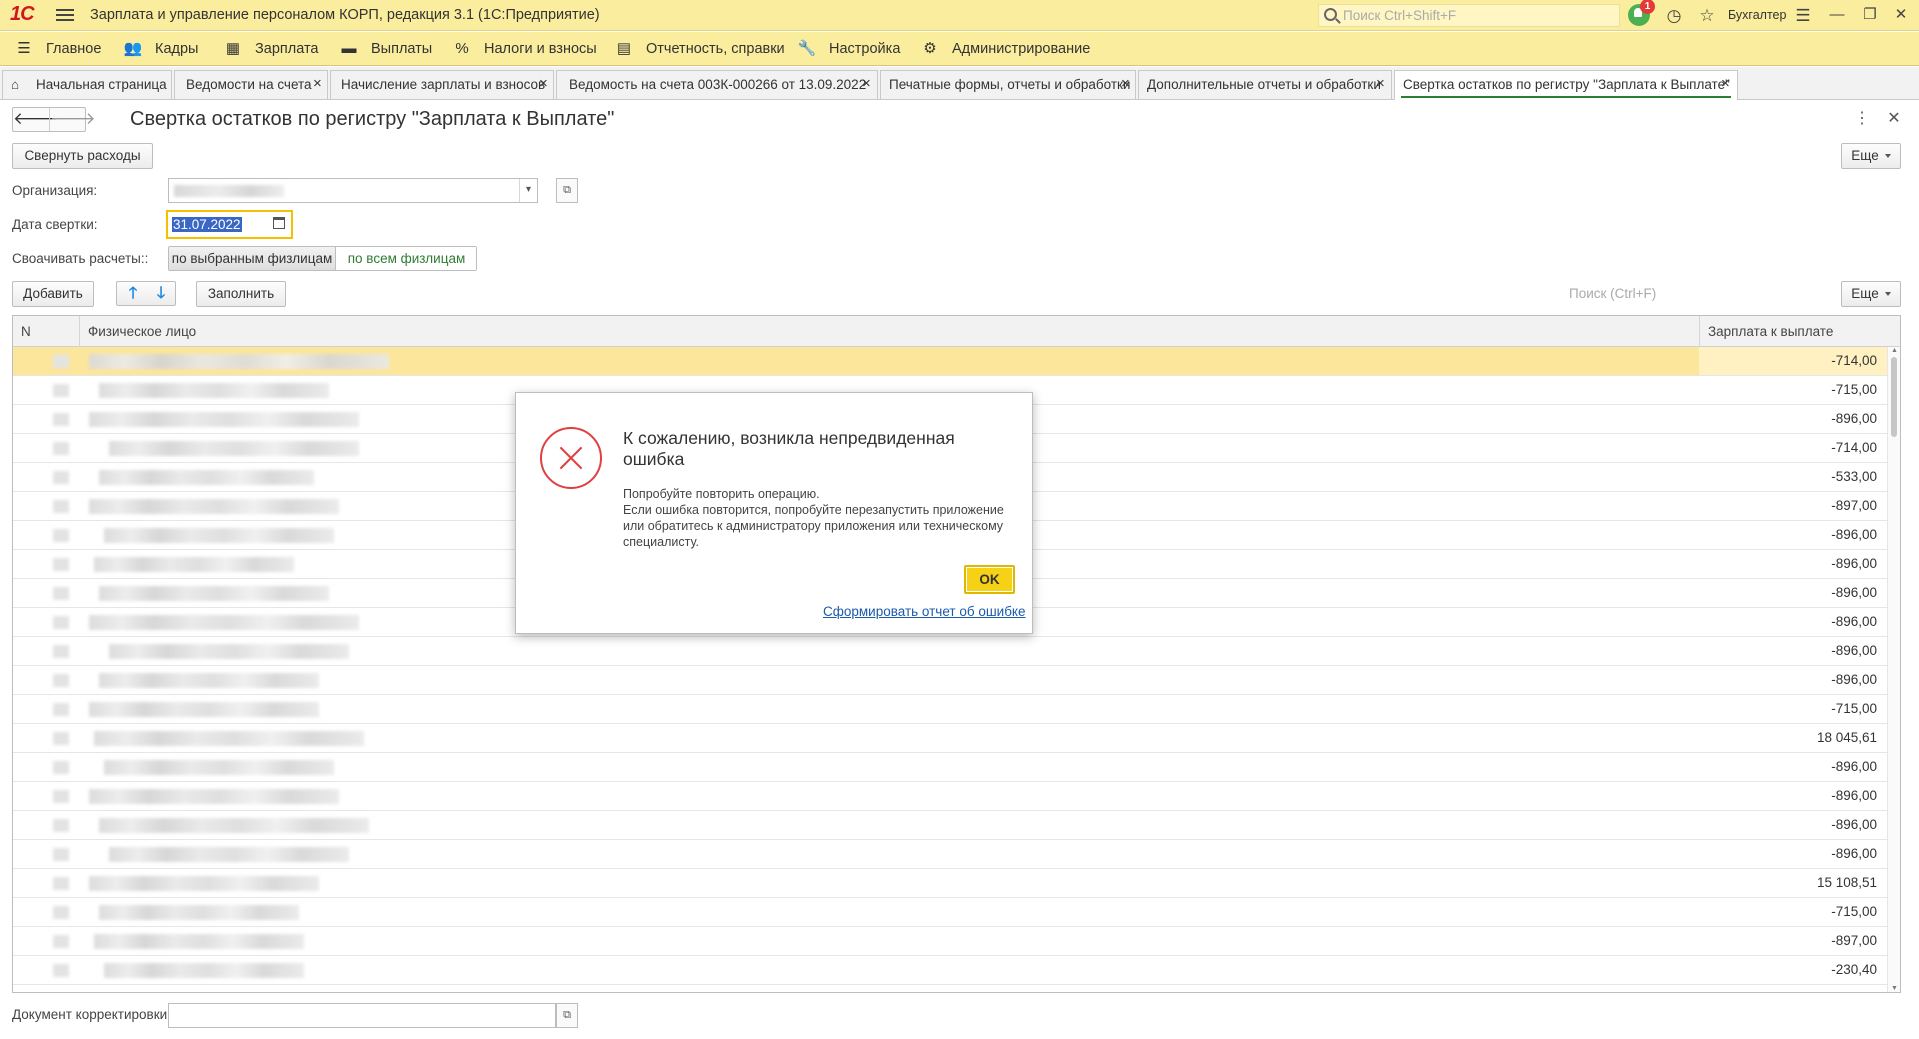 Image resolution: width=1919 pixels, height=1039 pixels. Describe the element at coordinates (699, 49) in the screenshot. I see `menu-item-reports: ▤ Отчетность, справки` at that location.